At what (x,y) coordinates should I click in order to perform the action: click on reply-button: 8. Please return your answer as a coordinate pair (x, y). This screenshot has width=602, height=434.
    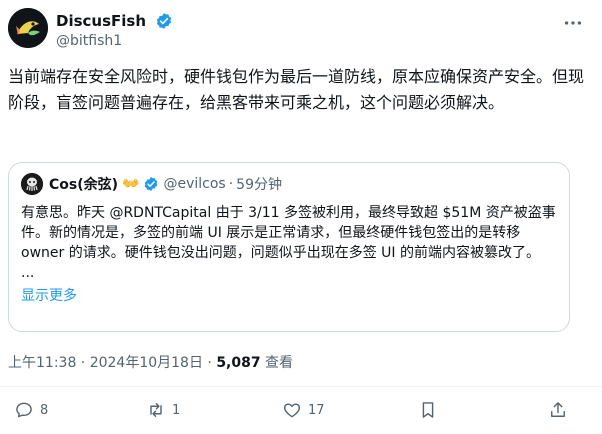
    Looking at the image, I should click on (31, 410).